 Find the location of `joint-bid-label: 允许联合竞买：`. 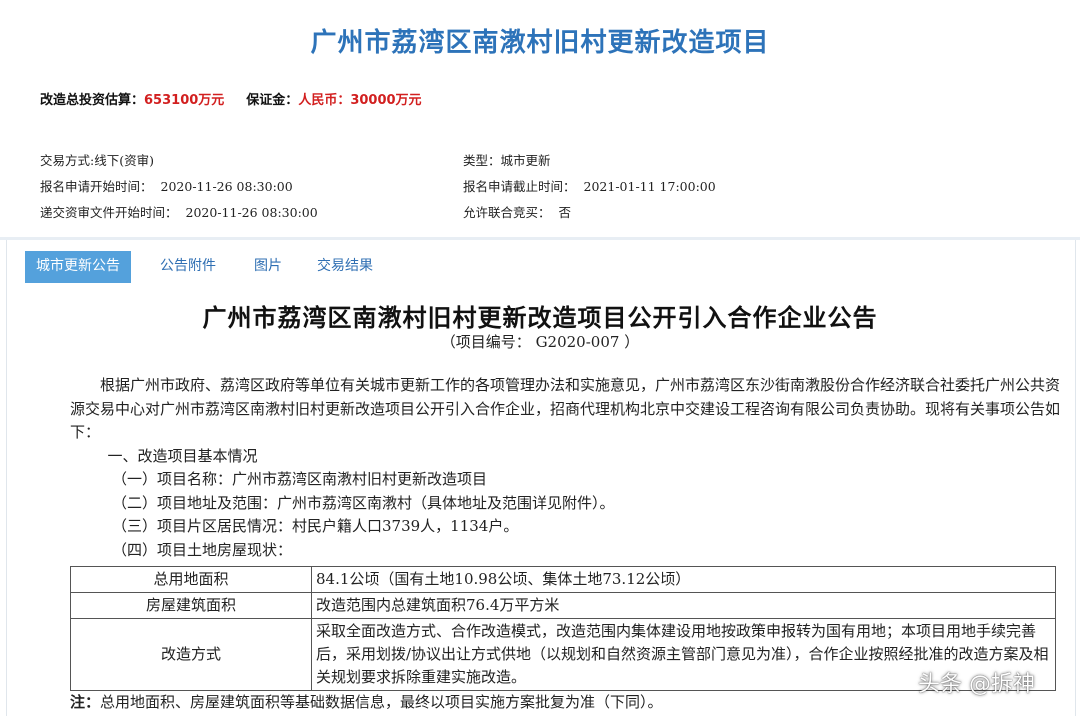

joint-bid-label: 允许联合竞买： is located at coordinates (507, 212).